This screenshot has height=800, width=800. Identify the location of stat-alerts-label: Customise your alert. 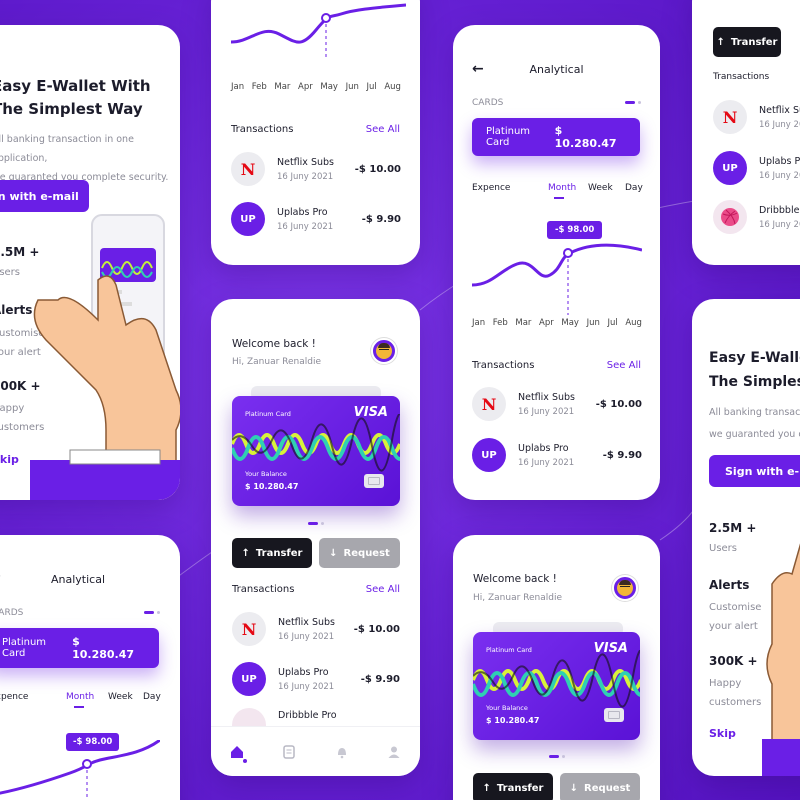
(735, 617).